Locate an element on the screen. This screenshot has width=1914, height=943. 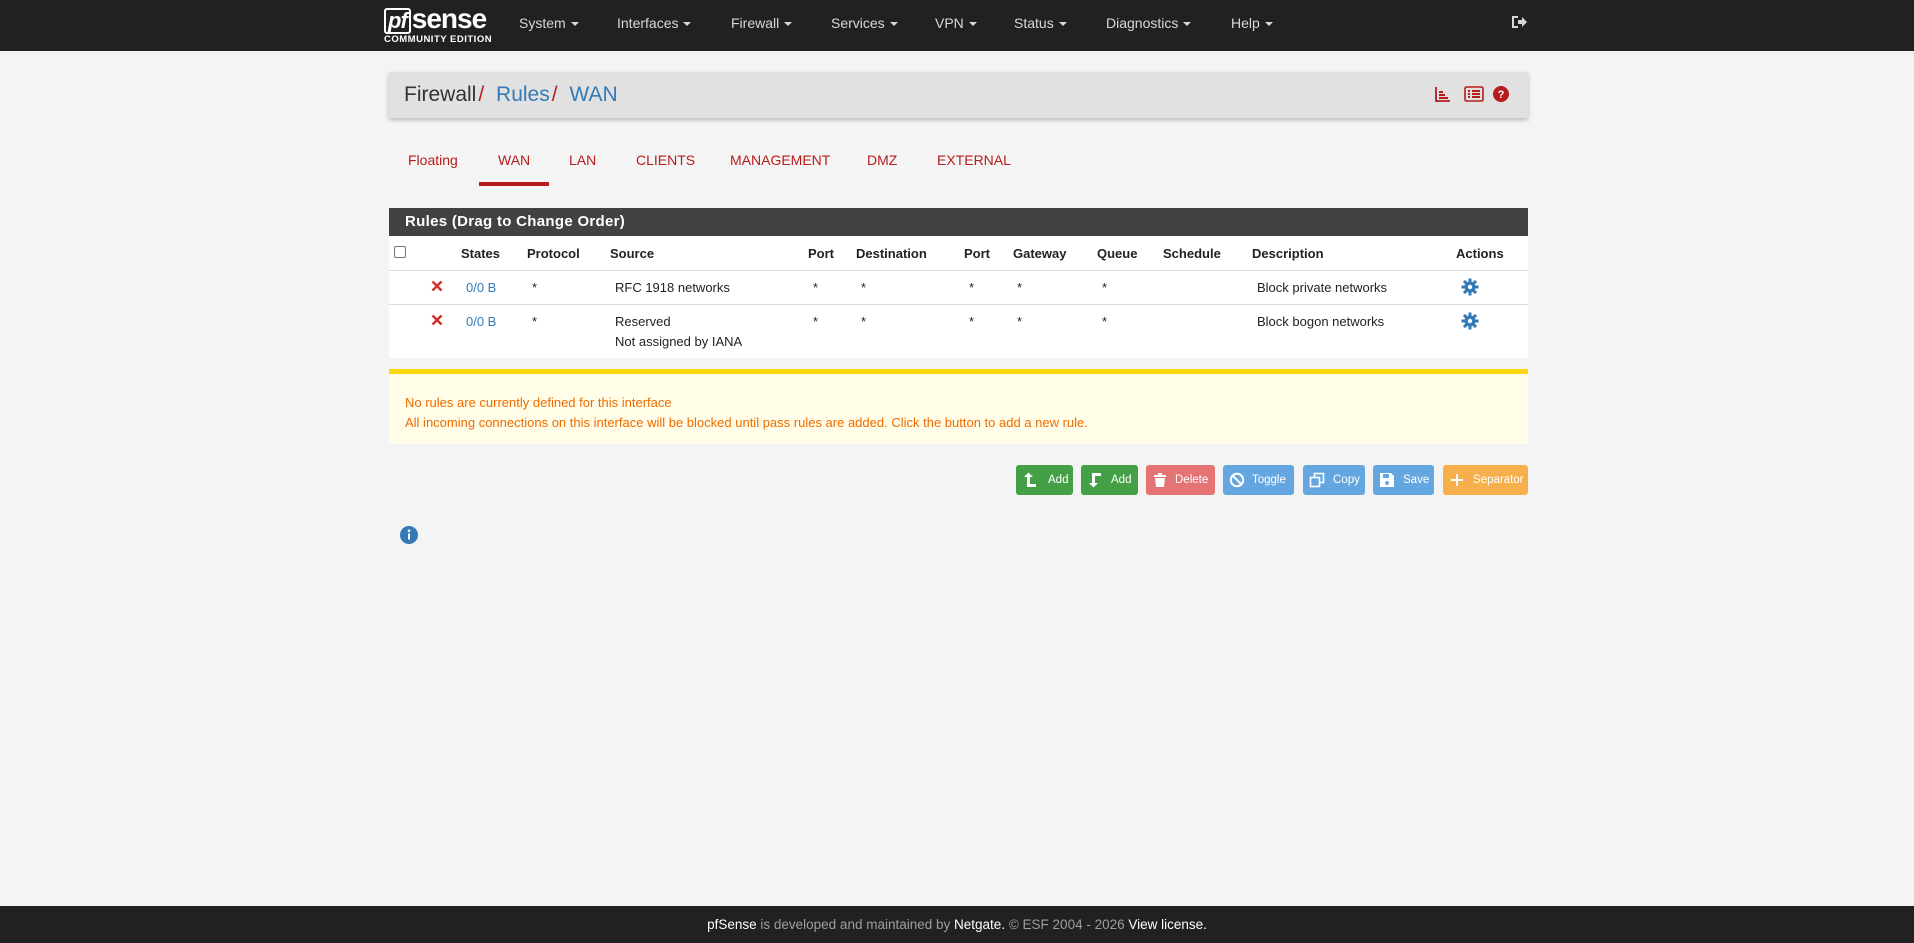
breadcrumb: Firewall/ Rules/ WAN is located at coordinates (511, 95).